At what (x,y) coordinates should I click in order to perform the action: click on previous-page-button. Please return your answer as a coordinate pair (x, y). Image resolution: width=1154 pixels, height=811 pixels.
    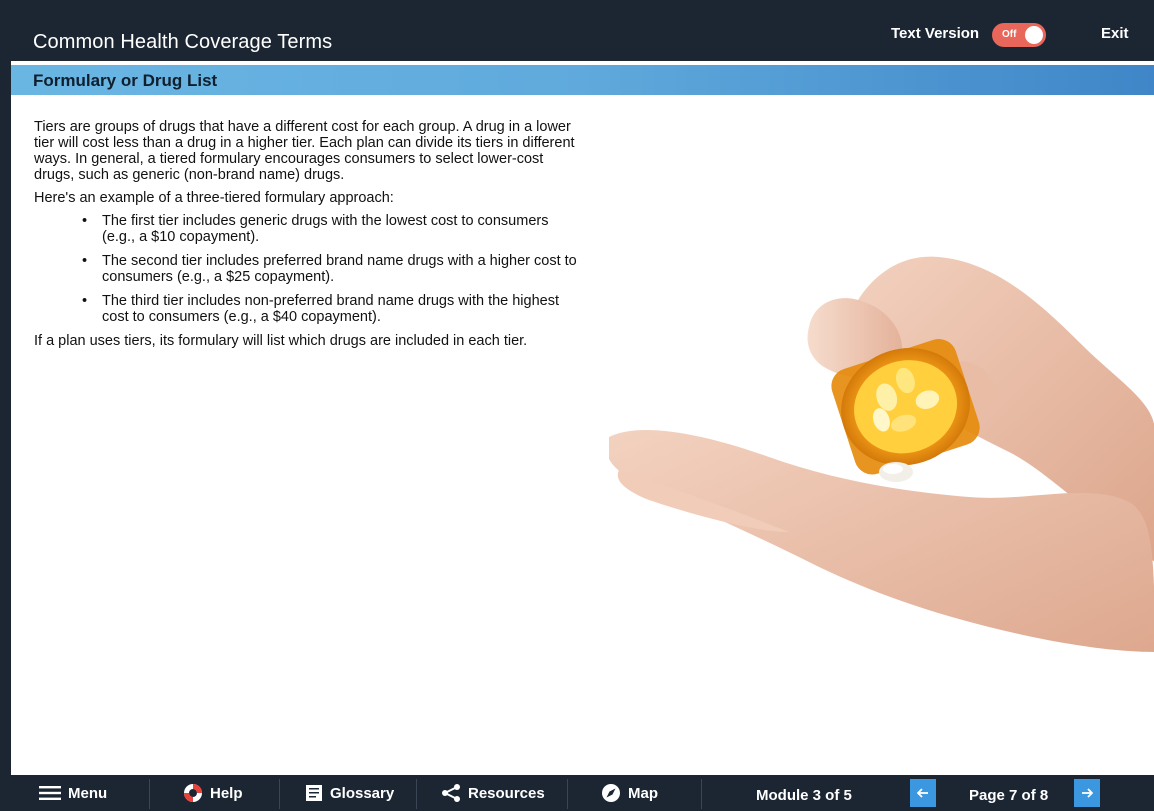
    Looking at the image, I should click on (923, 793).